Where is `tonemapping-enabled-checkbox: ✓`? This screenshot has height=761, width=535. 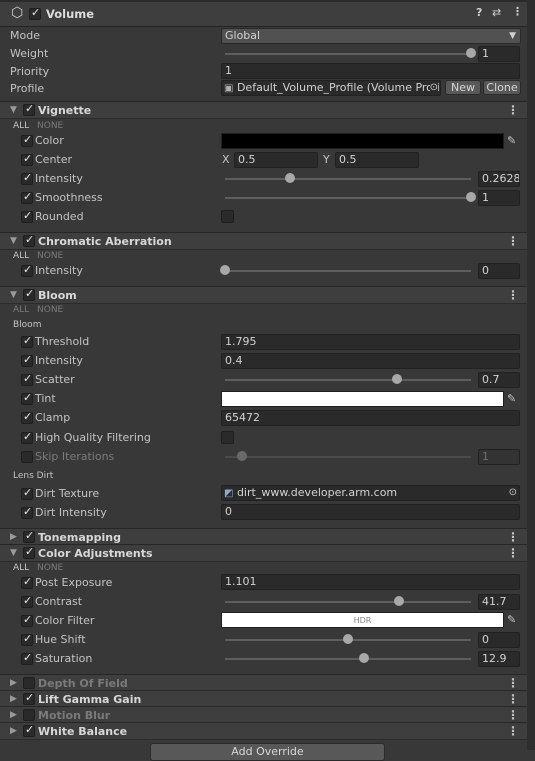 tonemapping-enabled-checkbox: ✓ is located at coordinates (29, 536).